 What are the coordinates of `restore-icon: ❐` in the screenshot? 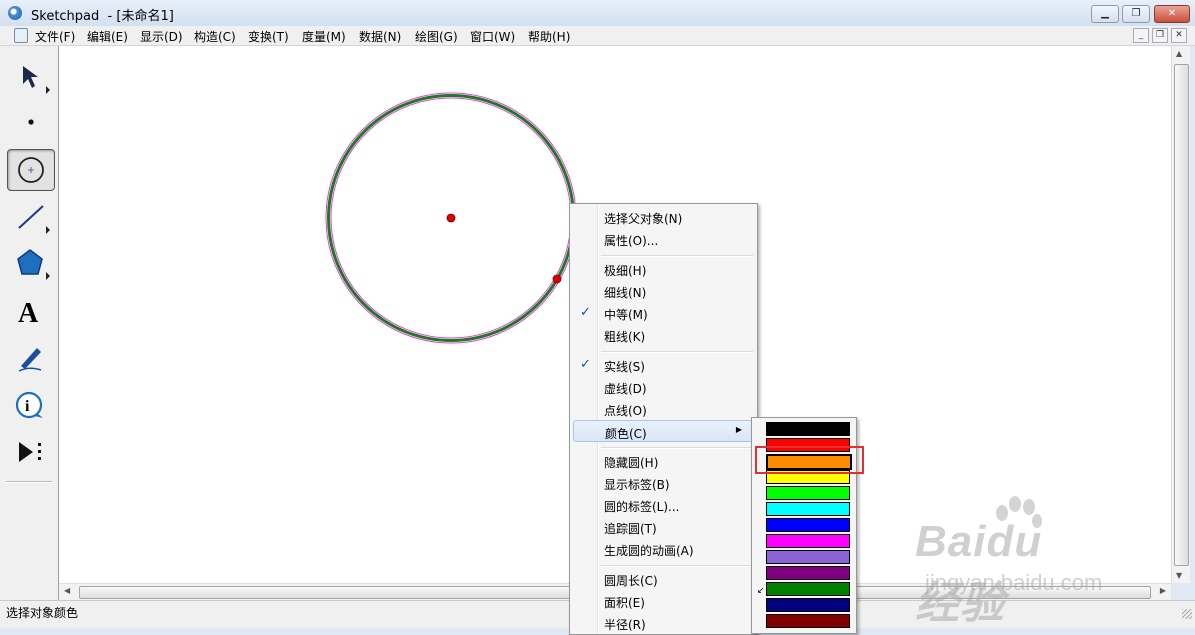 It's located at (1136, 13).